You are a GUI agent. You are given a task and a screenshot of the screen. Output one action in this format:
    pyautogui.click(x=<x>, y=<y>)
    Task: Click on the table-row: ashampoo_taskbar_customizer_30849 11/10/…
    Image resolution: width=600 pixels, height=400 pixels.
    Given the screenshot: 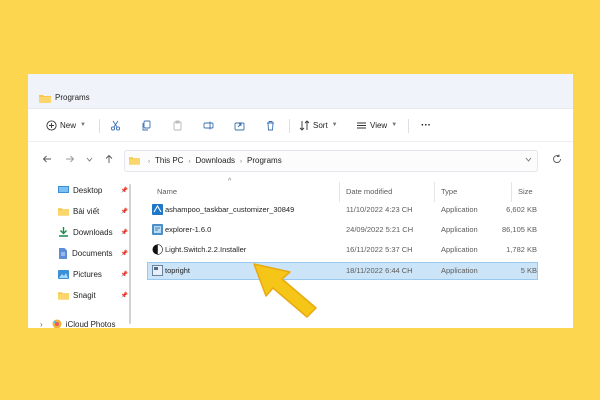 What is the action you would take?
    pyautogui.click(x=342, y=210)
    